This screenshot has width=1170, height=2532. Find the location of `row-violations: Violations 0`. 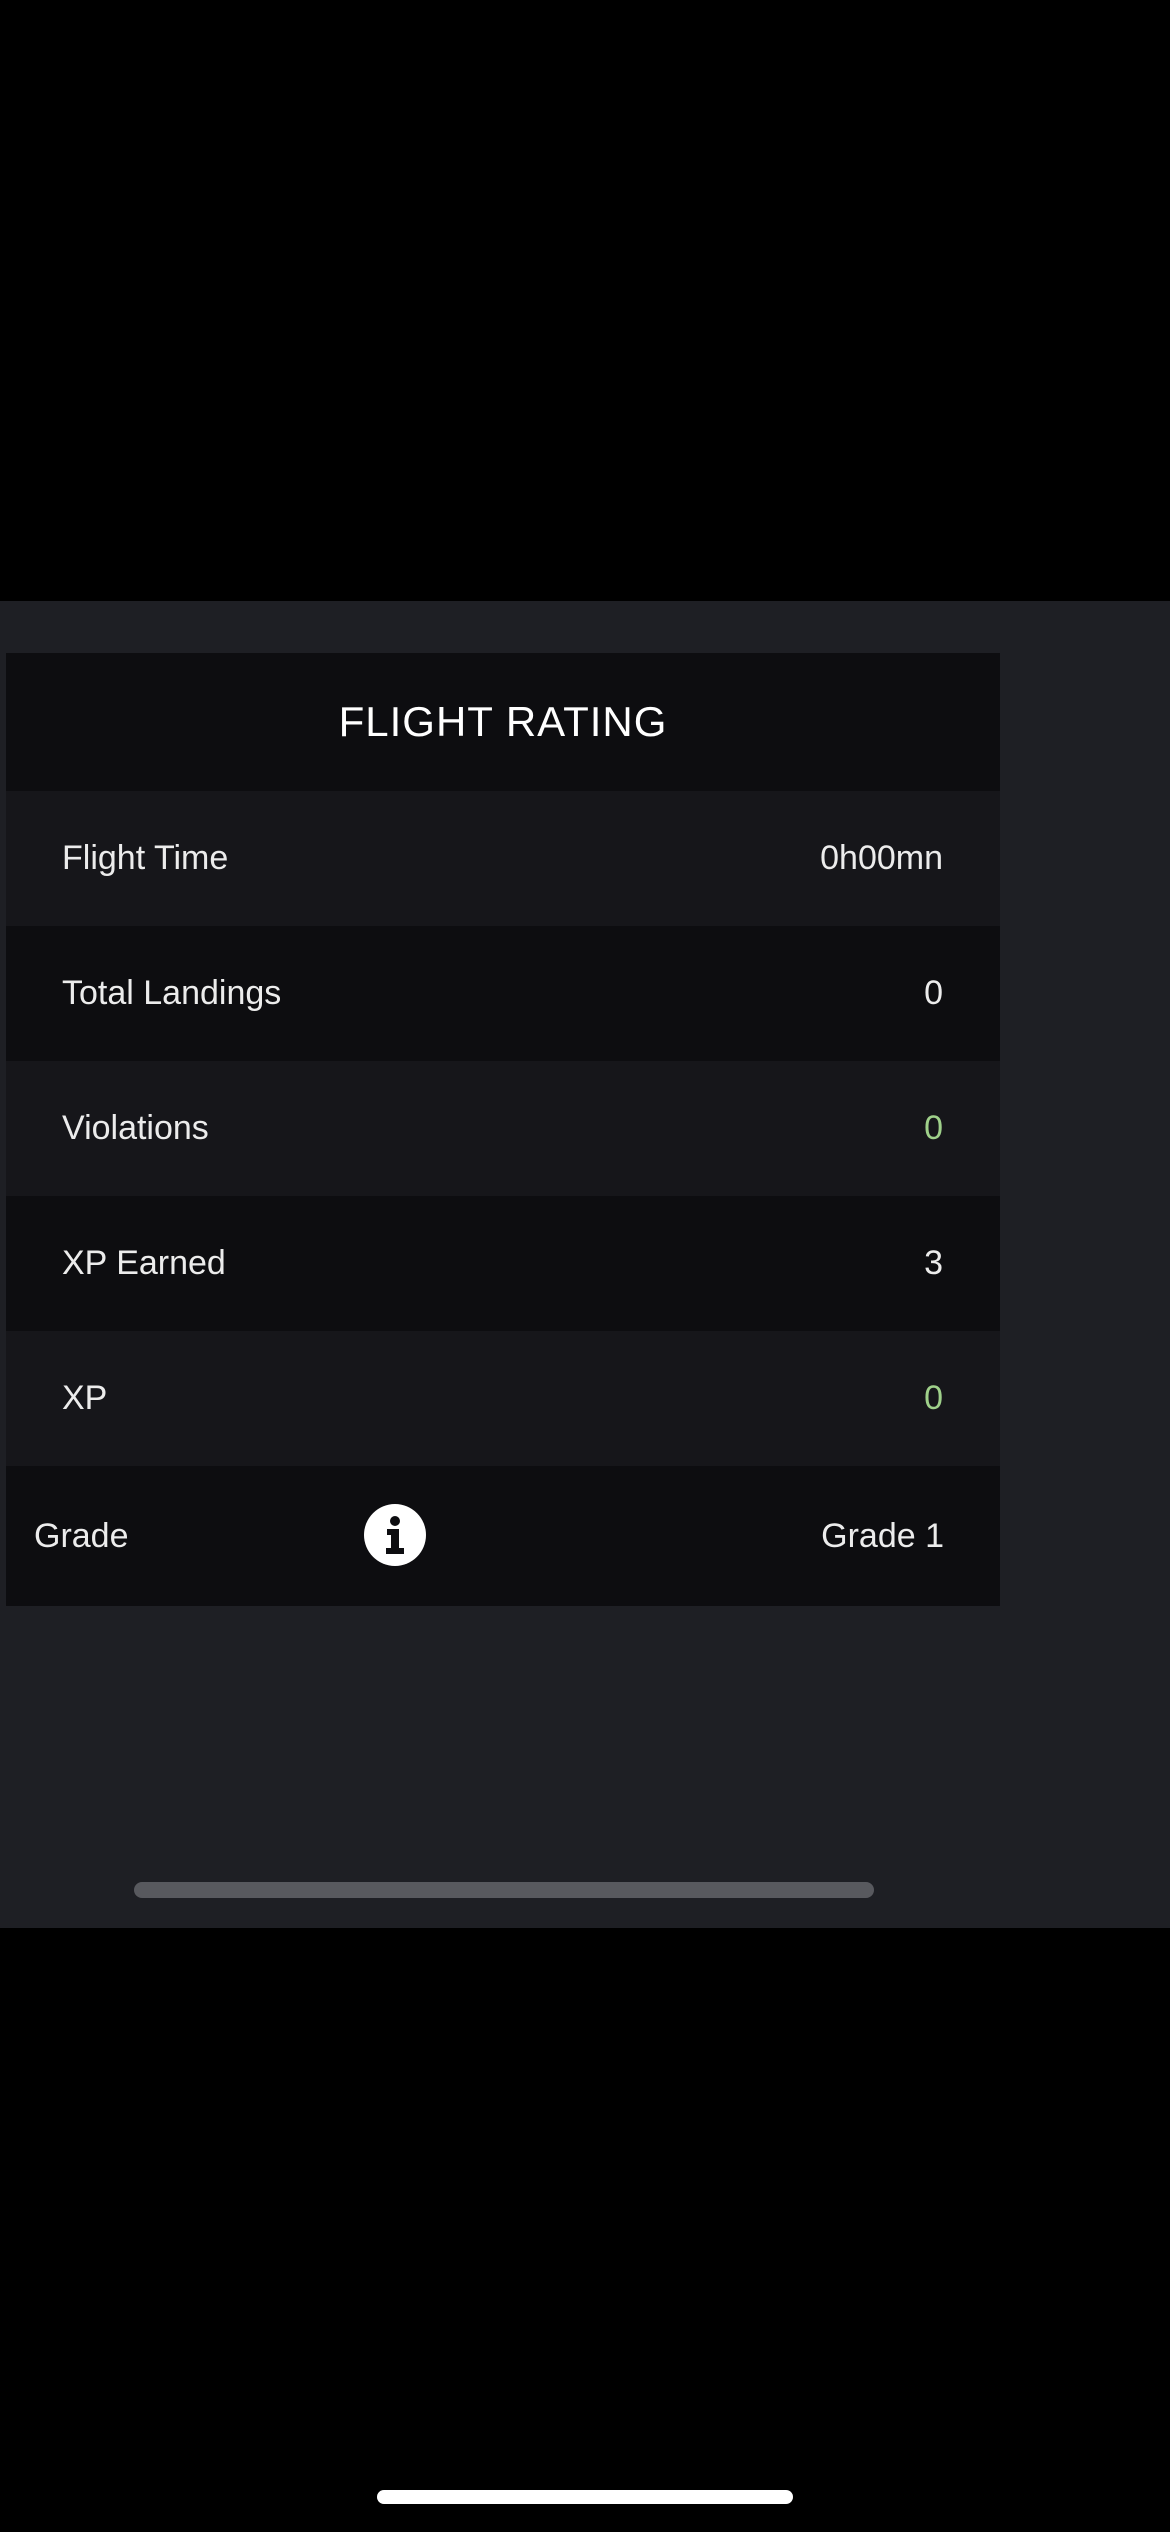

row-violations: Violations 0 is located at coordinates (503, 1128).